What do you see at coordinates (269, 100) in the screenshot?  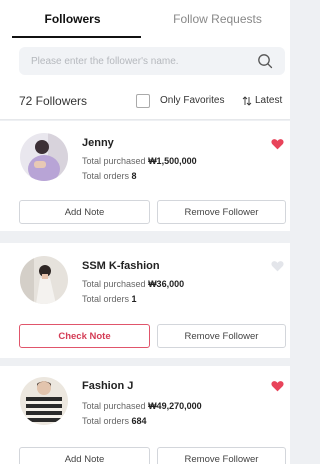 I see `sort-label: Latest` at bounding box center [269, 100].